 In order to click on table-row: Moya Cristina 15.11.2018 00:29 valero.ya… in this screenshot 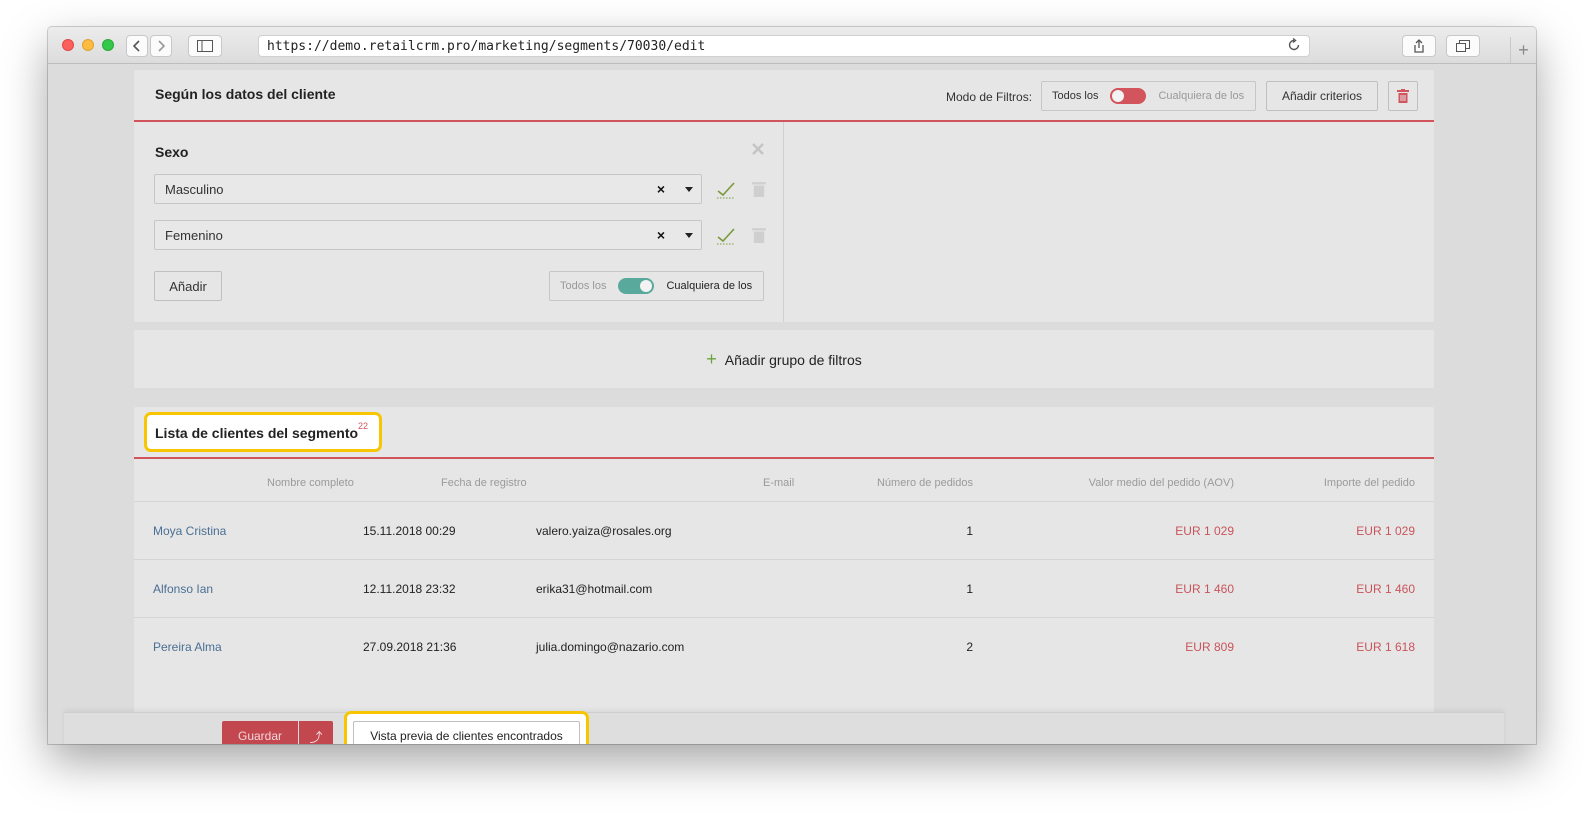, I will do `click(784, 530)`.